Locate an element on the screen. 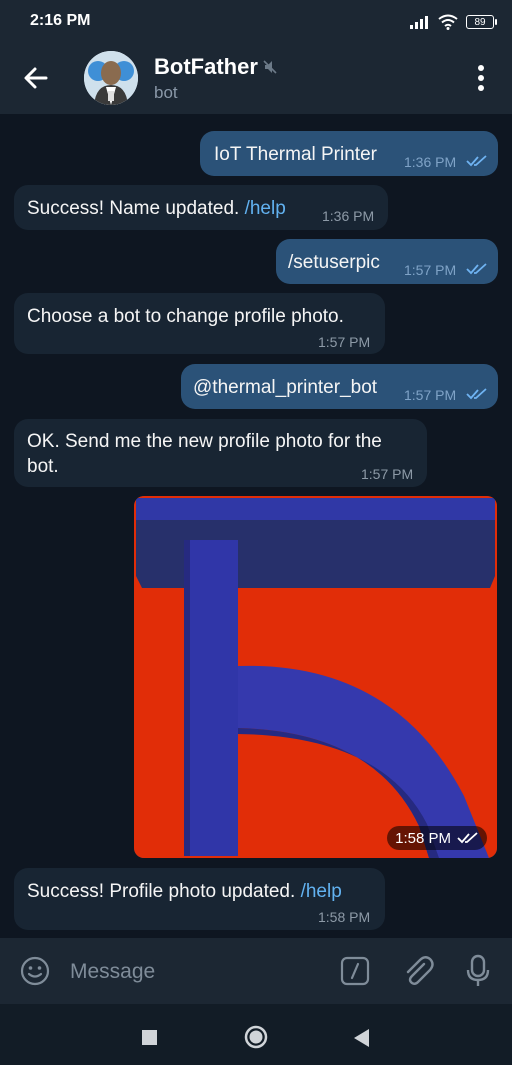  nav-back-button is located at coordinates (361, 1038).